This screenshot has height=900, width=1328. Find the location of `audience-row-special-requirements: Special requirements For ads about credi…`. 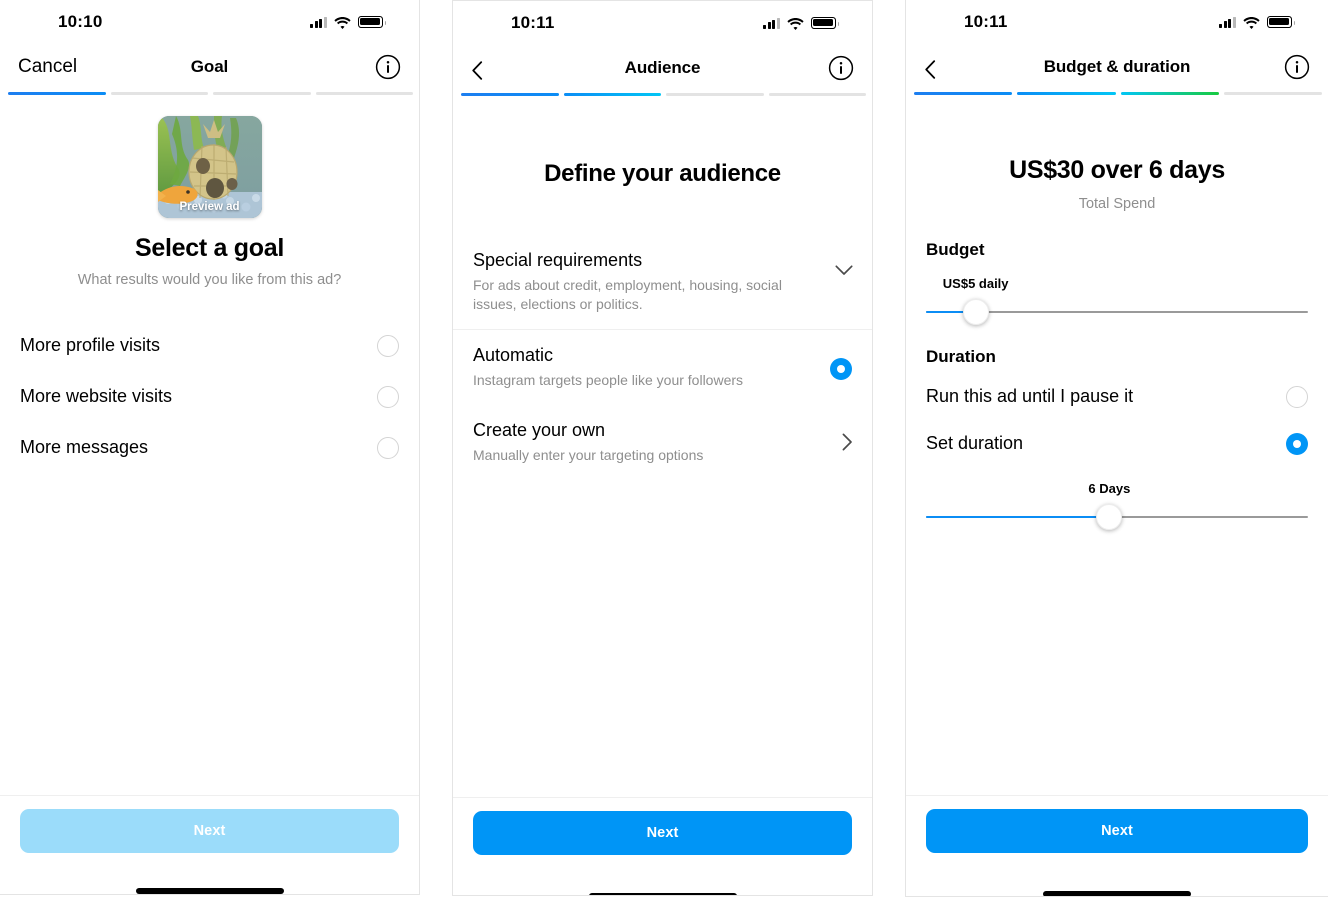

audience-row-special-requirements: Special requirements For ads about credi… is located at coordinates (662, 283).